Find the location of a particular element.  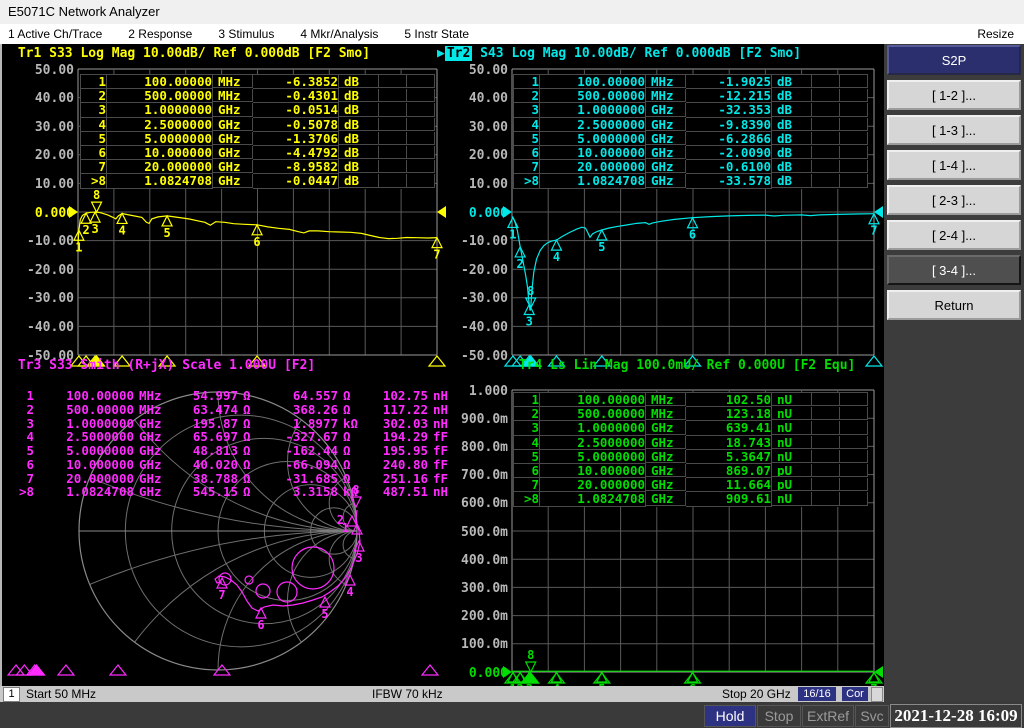

trace-name-tr4: Tr4 is located at coordinates (530, 365).